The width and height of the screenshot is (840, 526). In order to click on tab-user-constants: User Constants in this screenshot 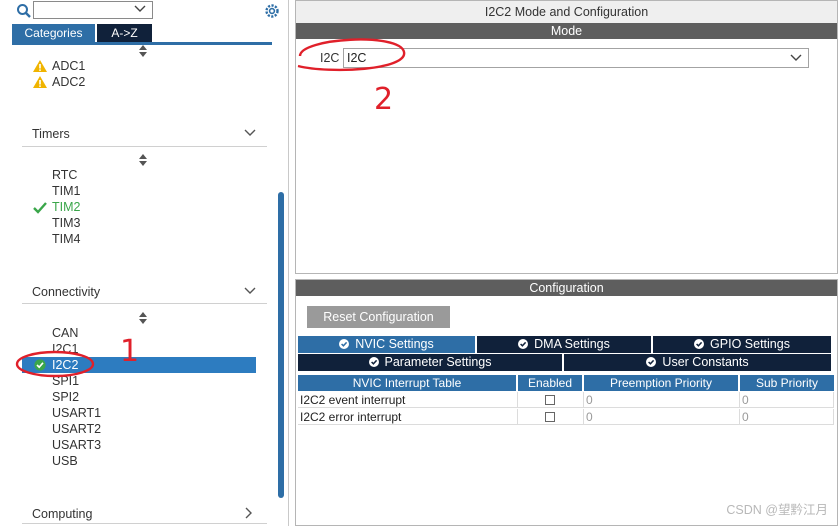, I will do `click(697, 362)`.